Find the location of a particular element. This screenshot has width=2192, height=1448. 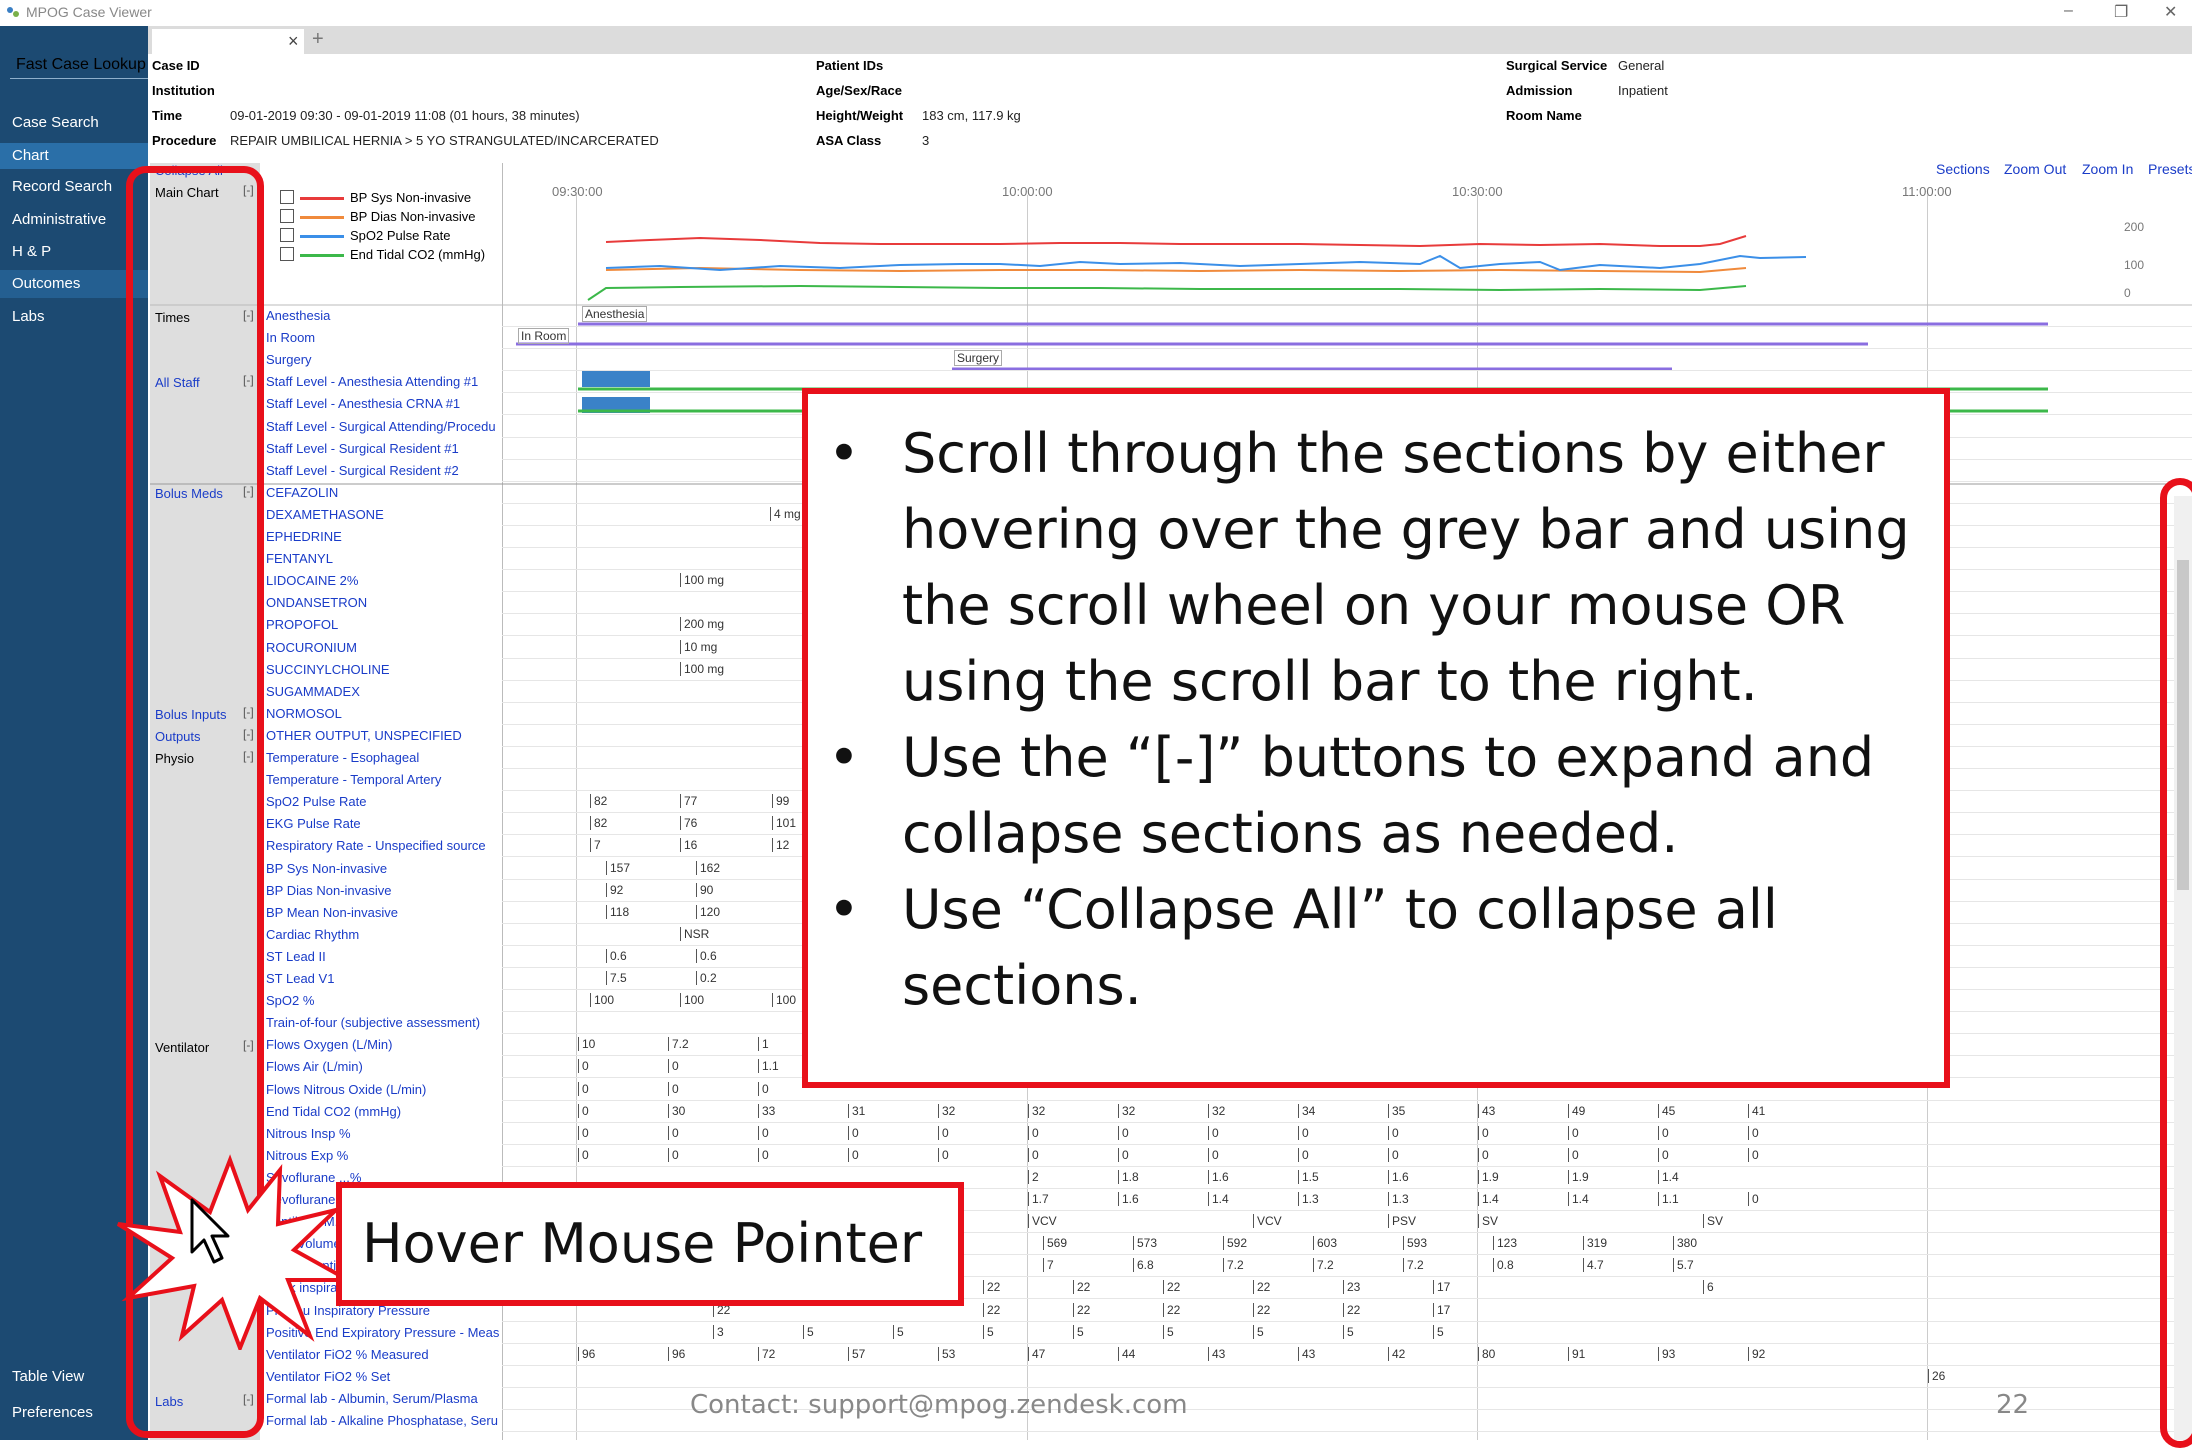

chart-row-label: ST Lead V1 is located at coordinates (300, 978).